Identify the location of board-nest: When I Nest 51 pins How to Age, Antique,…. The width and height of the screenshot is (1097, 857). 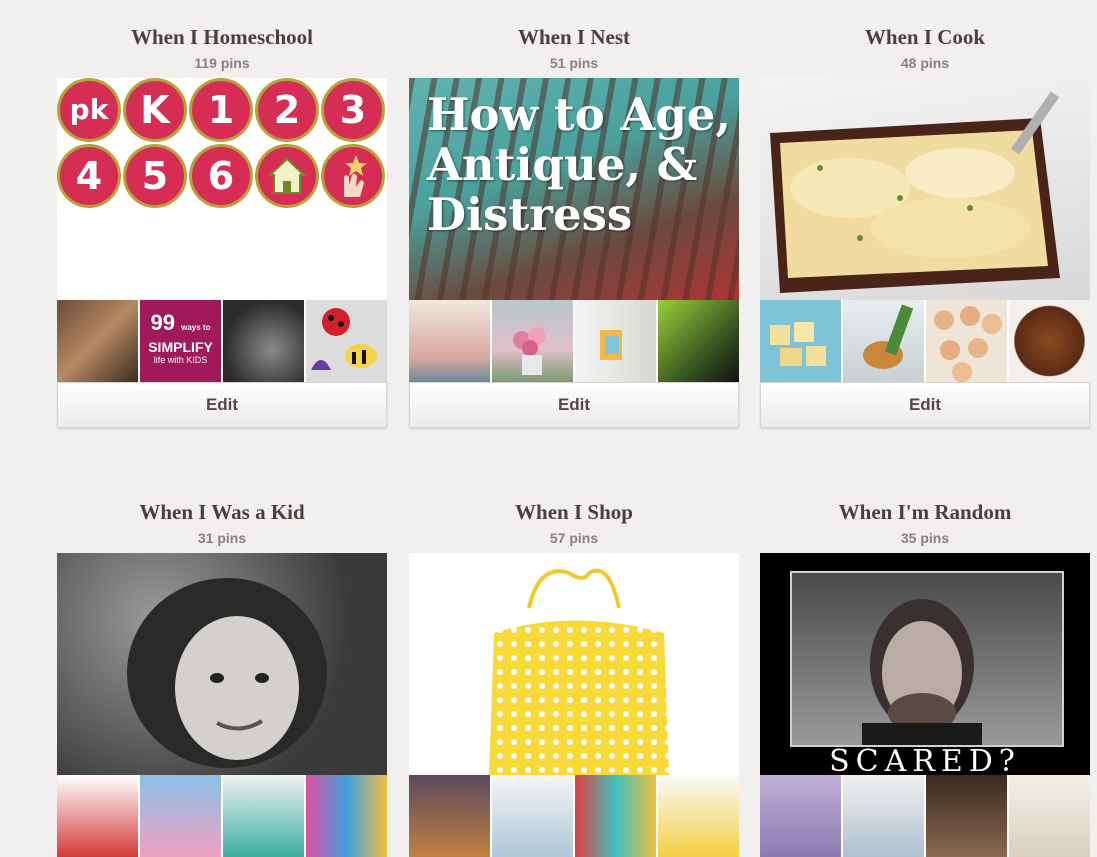
(574, 226).